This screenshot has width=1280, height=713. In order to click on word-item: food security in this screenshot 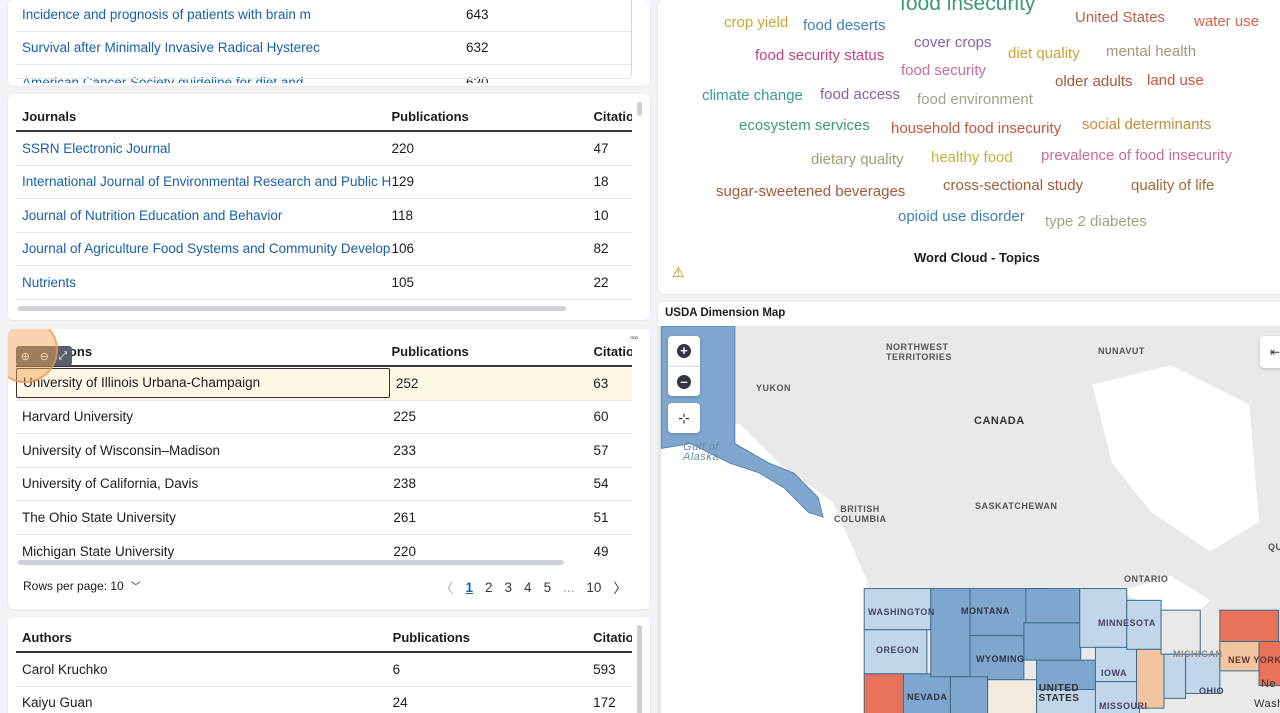, I will do `click(943, 70)`.